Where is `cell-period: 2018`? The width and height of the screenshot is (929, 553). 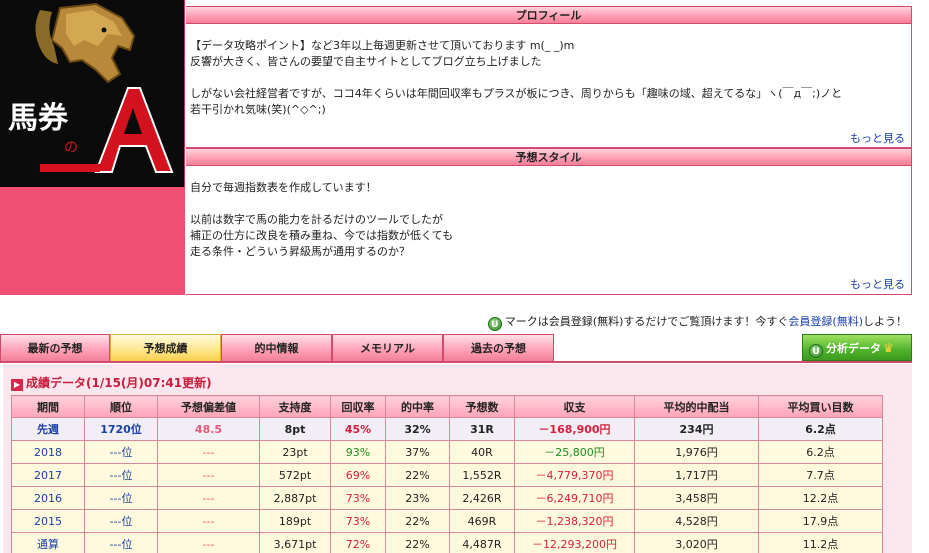
cell-period: 2018 is located at coordinates (48, 452).